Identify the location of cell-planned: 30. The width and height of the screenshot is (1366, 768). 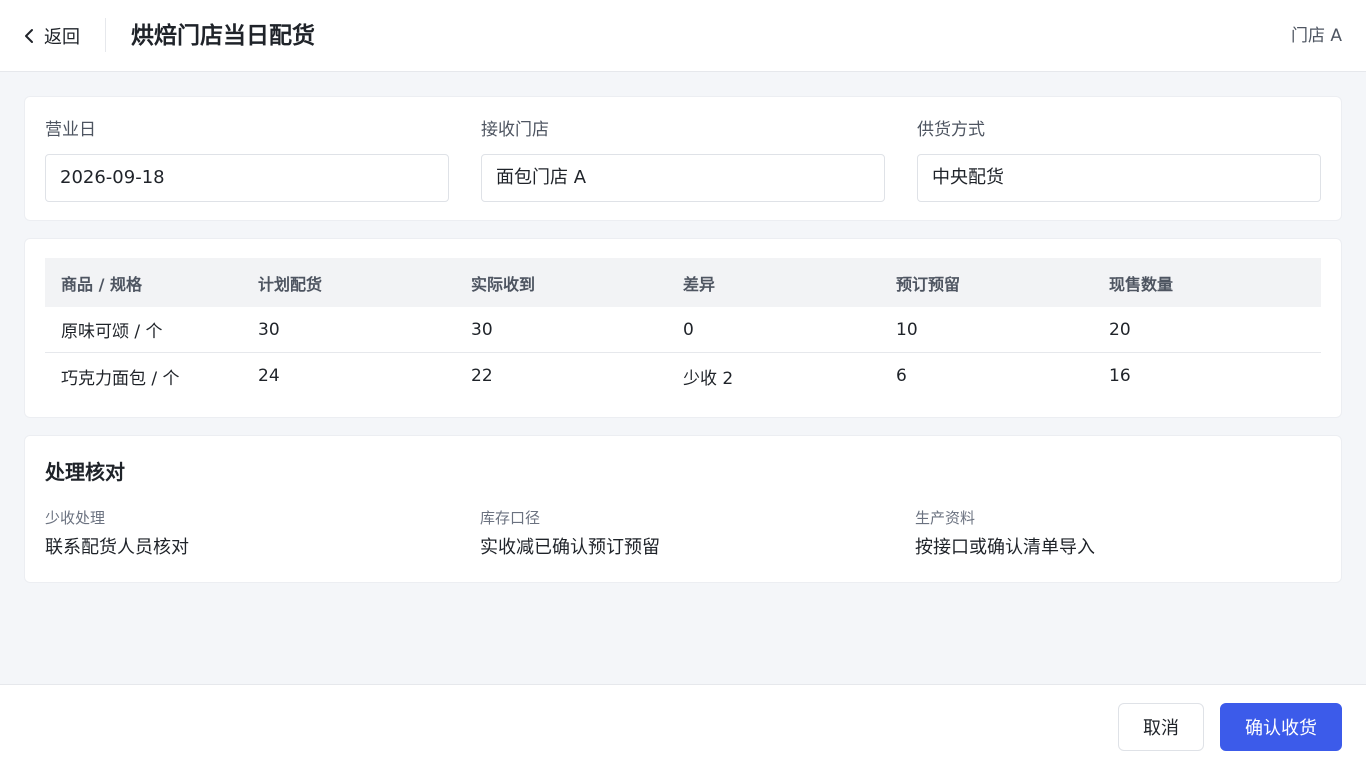
(269, 329).